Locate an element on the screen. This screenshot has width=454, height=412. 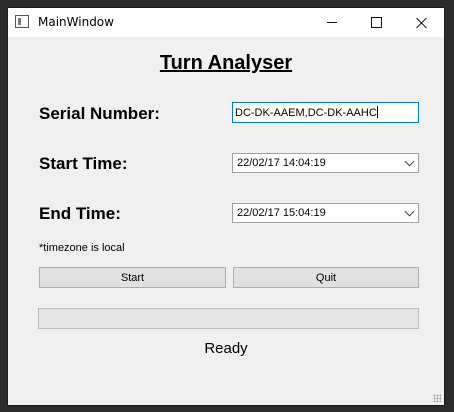
app-icon is located at coordinates (22, 21).